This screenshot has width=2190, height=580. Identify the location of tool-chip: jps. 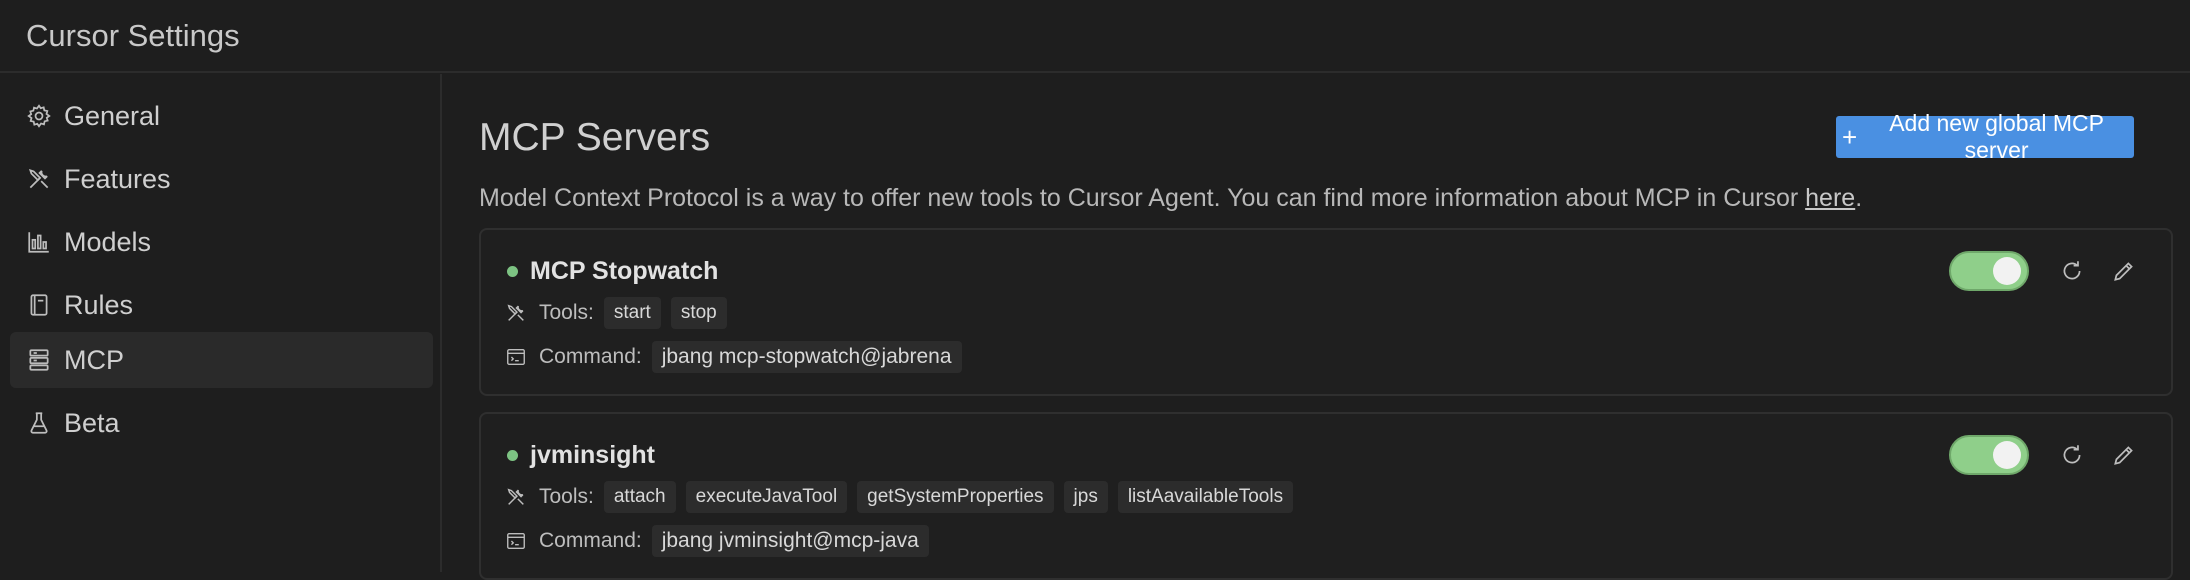
(1085, 497).